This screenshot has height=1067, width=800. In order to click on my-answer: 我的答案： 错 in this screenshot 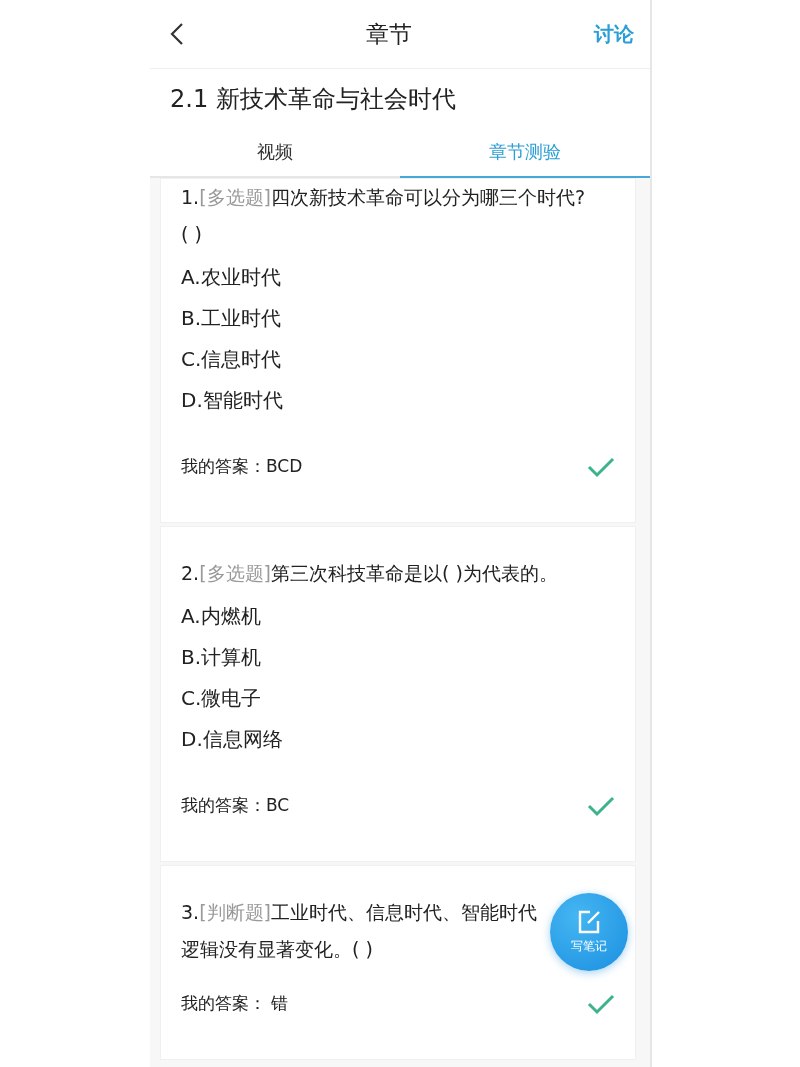, I will do `click(235, 1003)`.